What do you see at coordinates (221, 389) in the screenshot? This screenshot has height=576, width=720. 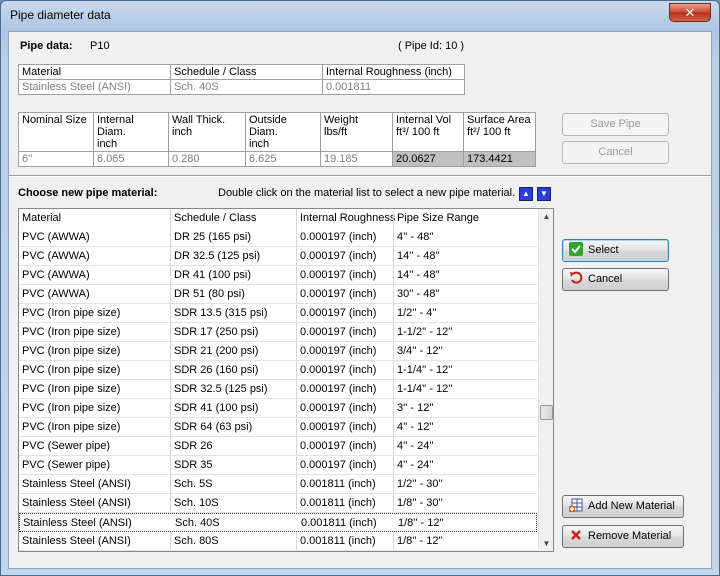 I see `row-schedule: SDR 32.5 (125 psi)` at bounding box center [221, 389].